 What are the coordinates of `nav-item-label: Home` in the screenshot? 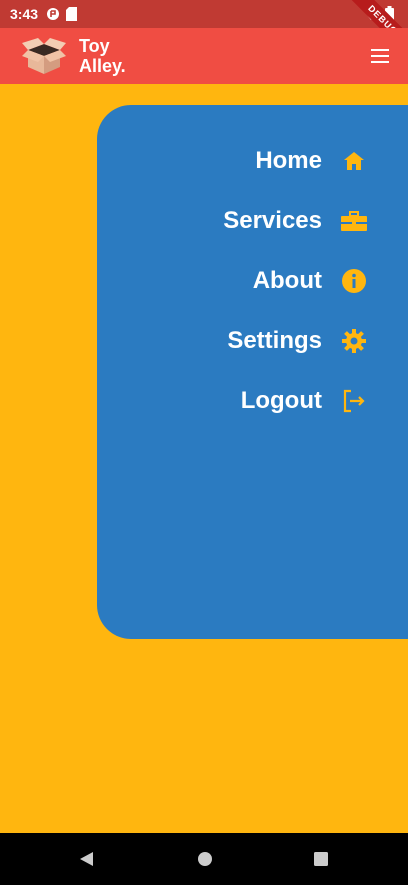 It's located at (288, 160).